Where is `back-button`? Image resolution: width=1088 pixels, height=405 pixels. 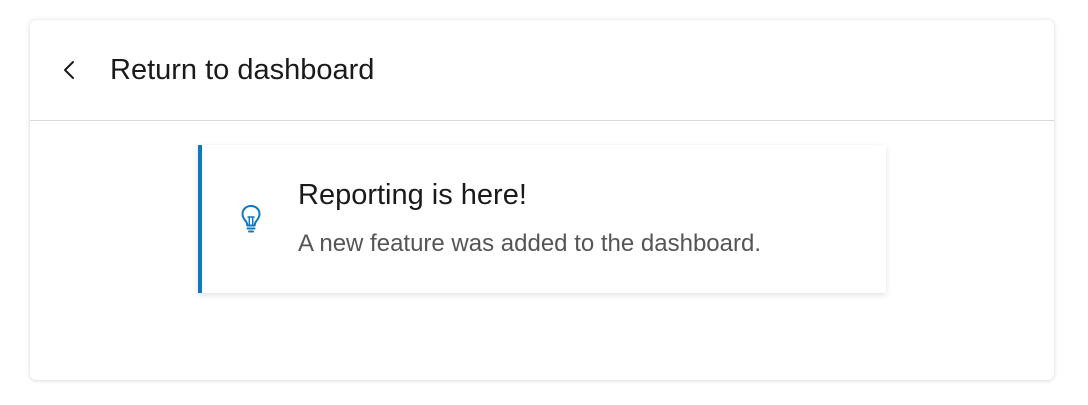
back-button is located at coordinates (69, 70).